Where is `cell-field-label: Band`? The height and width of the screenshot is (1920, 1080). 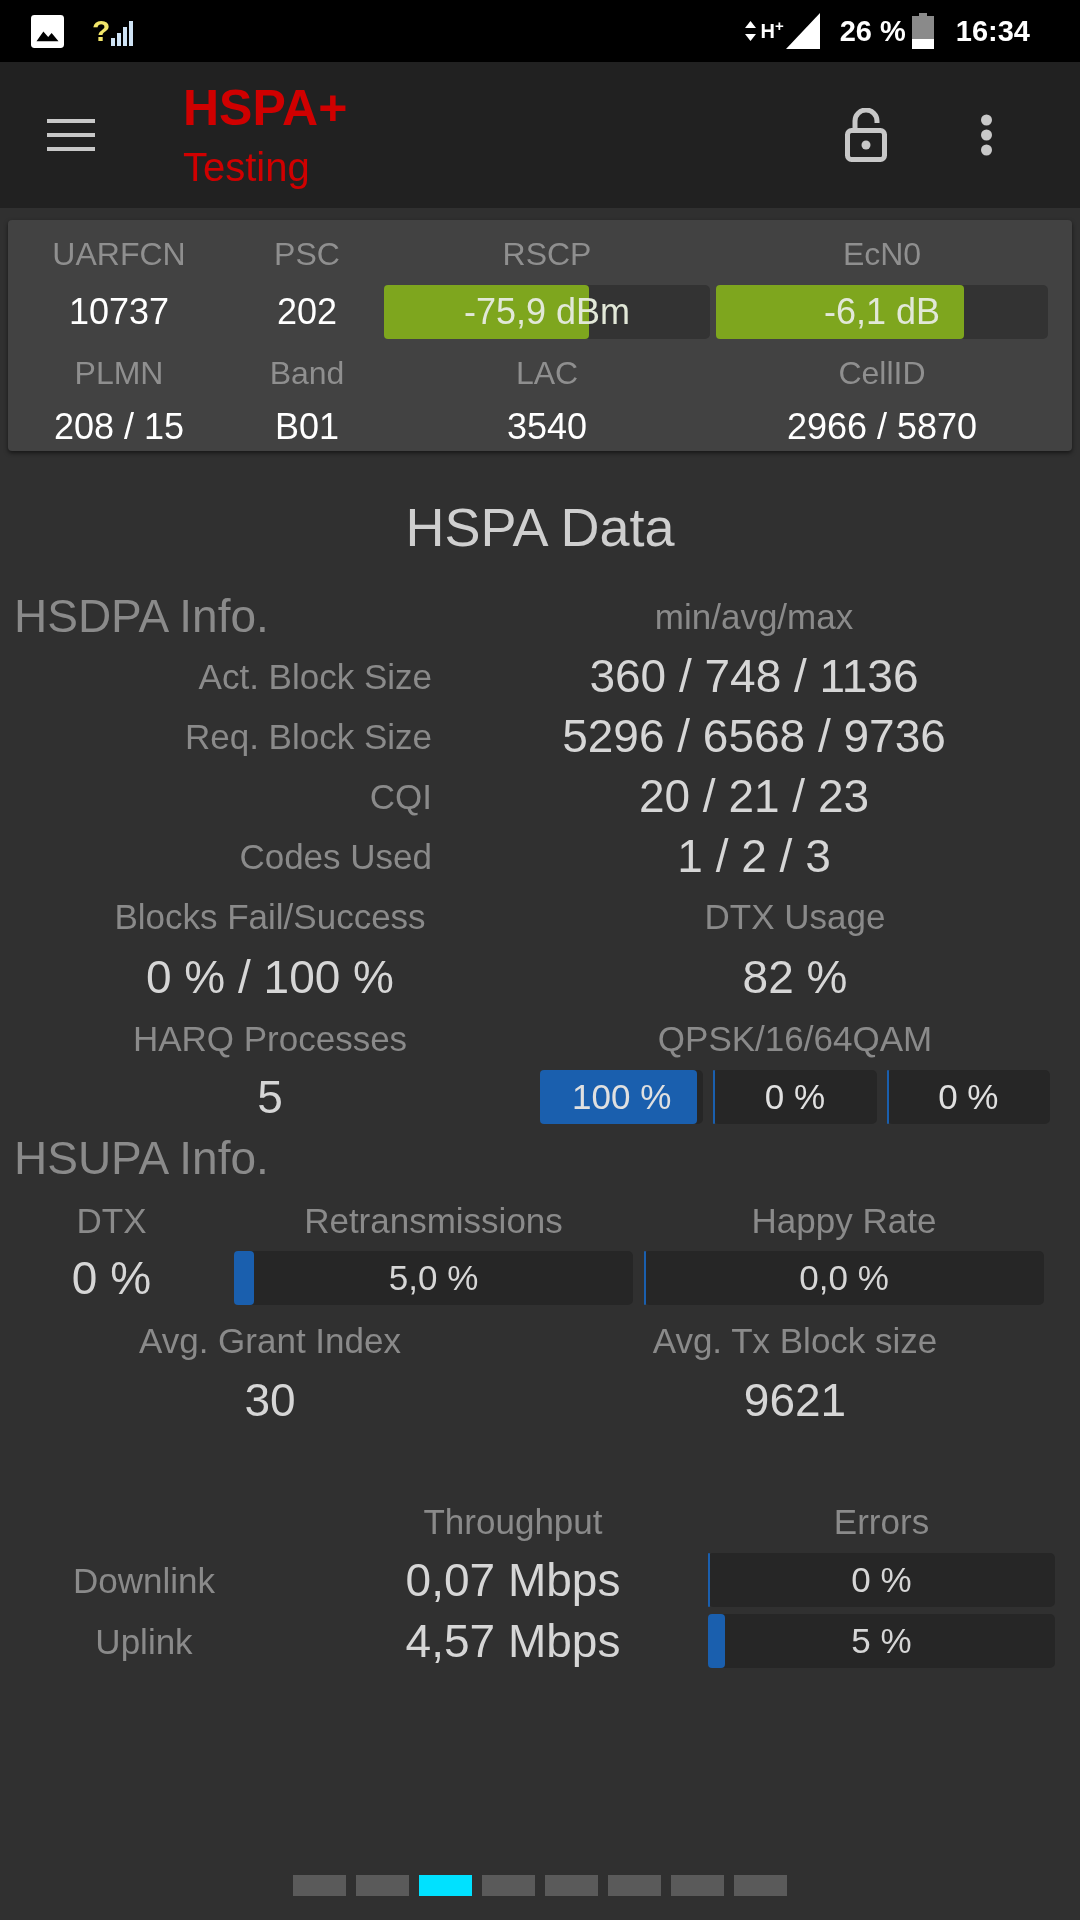
cell-field-label: Band is located at coordinates (307, 373).